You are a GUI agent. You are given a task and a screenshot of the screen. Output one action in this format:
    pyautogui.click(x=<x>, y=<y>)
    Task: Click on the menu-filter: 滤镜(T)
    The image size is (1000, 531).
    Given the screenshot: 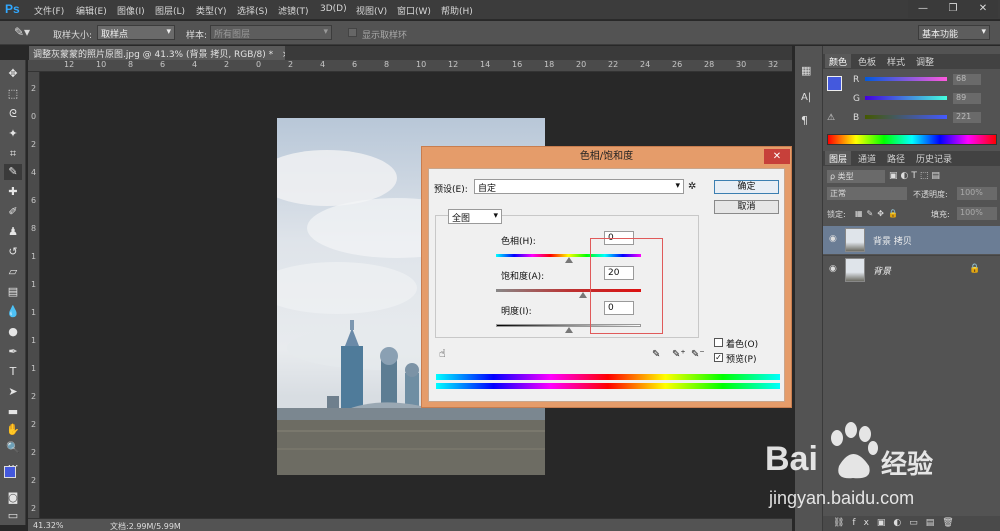 What is the action you would take?
    pyautogui.click(x=293, y=10)
    